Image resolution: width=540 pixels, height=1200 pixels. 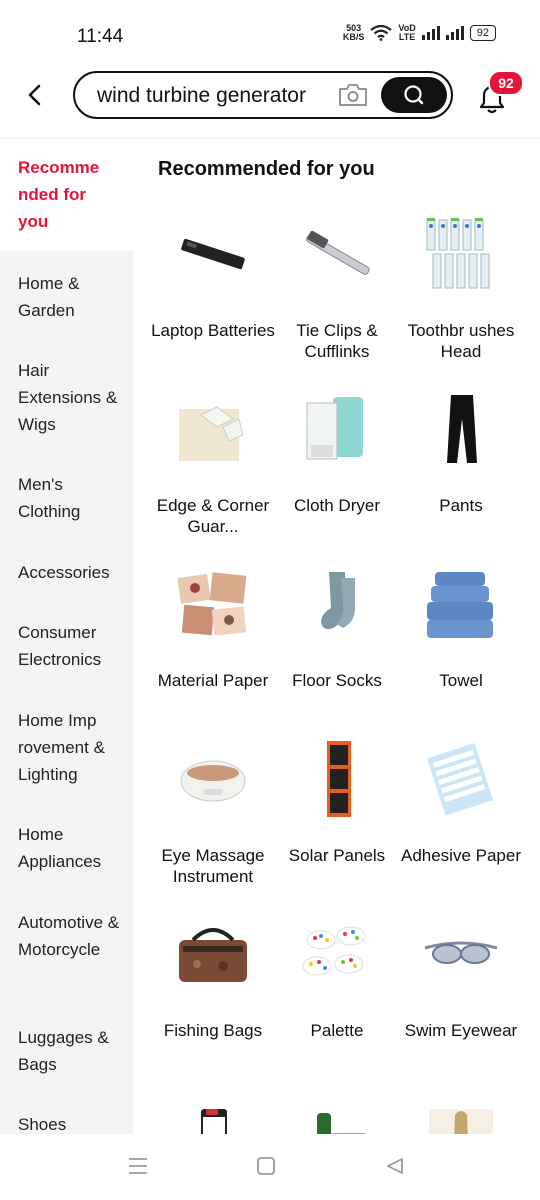 What do you see at coordinates (213, 985) in the screenshot?
I see `category-card: Fishing Bags` at bounding box center [213, 985].